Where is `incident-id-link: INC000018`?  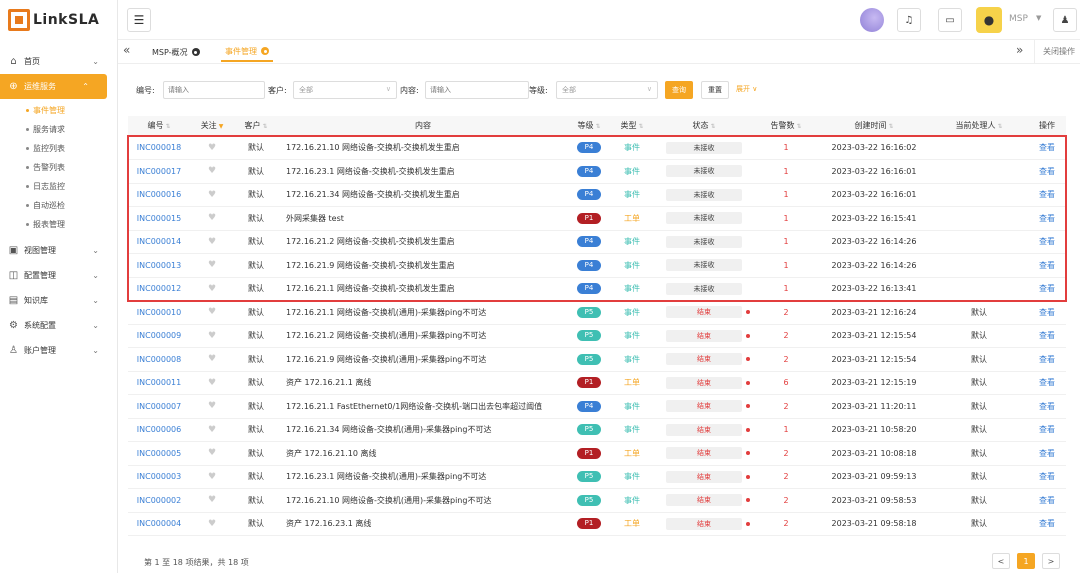 incident-id-link: INC000018 is located at coordinates (159, 148).